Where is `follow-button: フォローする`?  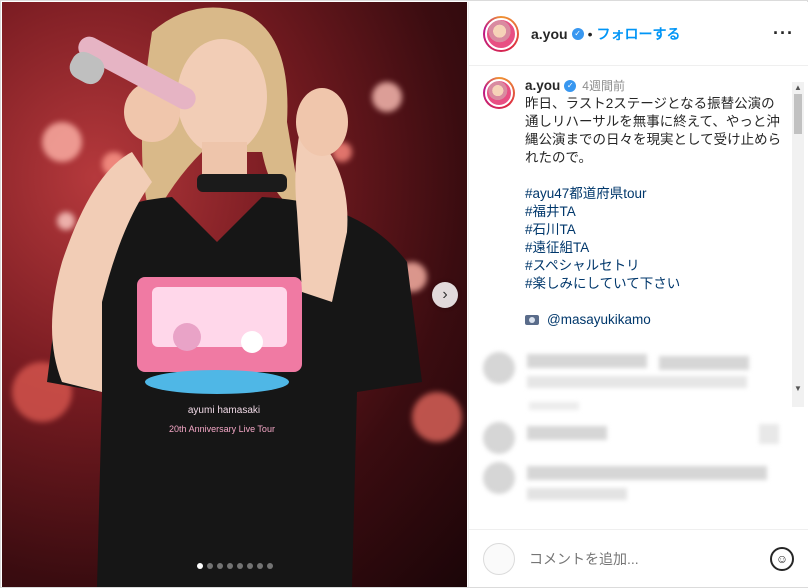
follow-button: フォローする is located at coordinates (638, 34).